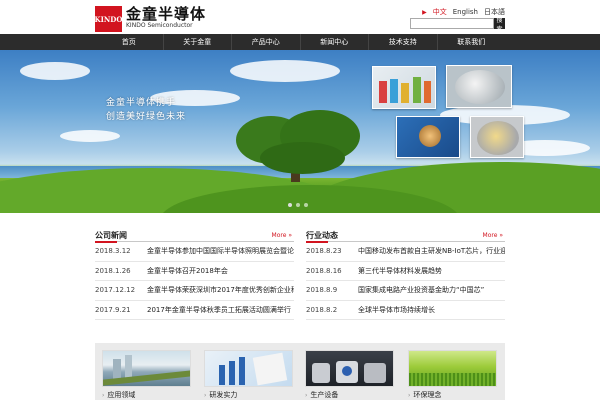  Describe the element at coordinates (159, 25) in the screenshot. I see `logo-english-name: KINDO Semiconductor` at that location.